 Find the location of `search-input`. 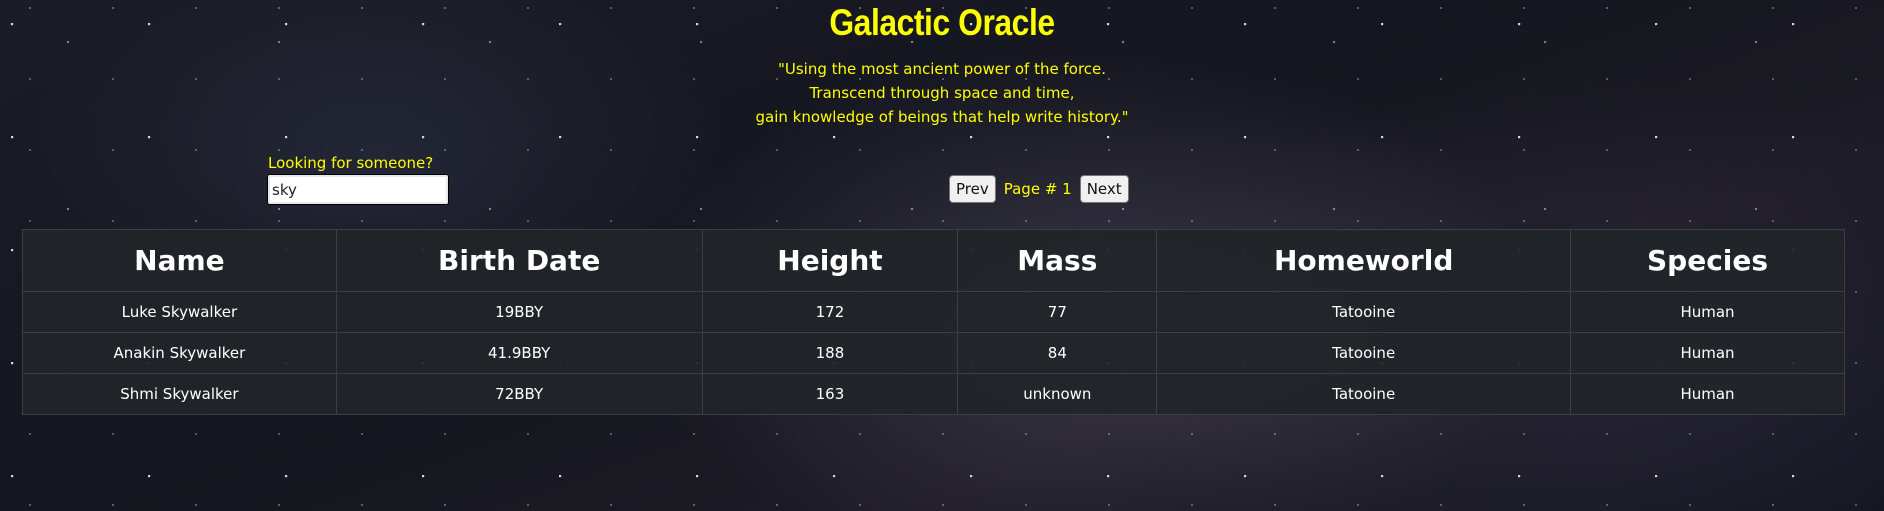

search-input is located at coordinates (358, 189).